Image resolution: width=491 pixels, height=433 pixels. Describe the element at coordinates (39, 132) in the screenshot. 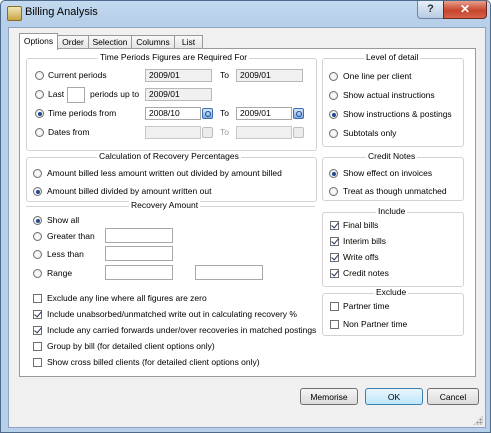

I see `dates-from-radio` at that location.